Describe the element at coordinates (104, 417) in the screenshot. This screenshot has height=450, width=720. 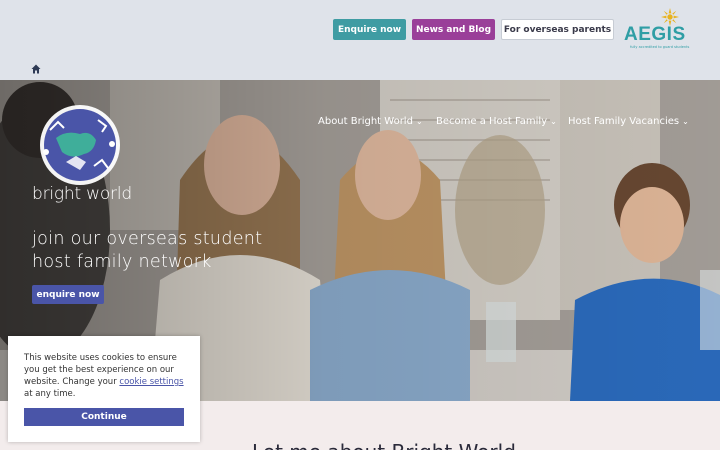
I see `cookie-continue-button: Continue` at that location.